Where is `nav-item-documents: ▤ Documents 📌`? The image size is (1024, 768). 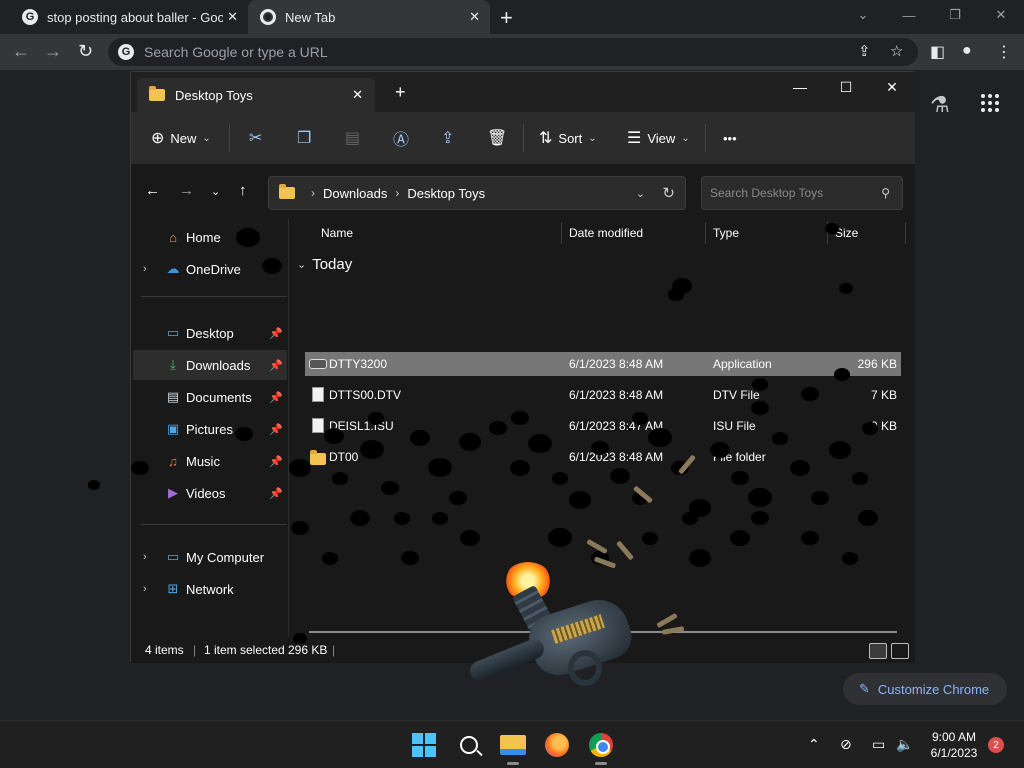 nav-item-documents: ▤ Documents 📌 is located at coordinates (210, 397).